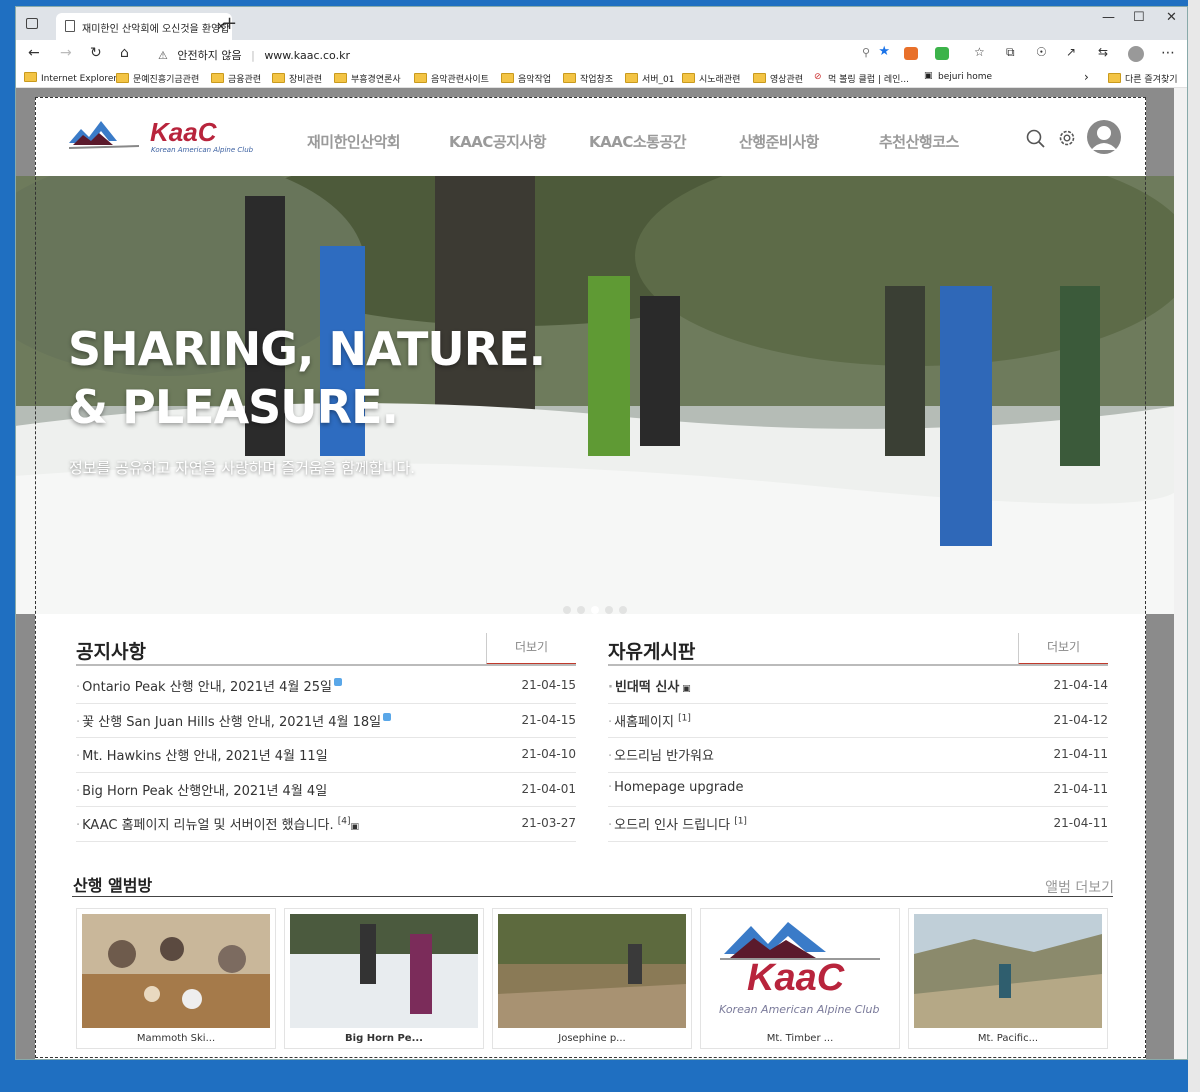  Describe the element at coordinates (326, 790) in the screenshot. I see `list-item: Big Horn Peak 산행안내, 2021년 4월 4일21-04-01` at that location.